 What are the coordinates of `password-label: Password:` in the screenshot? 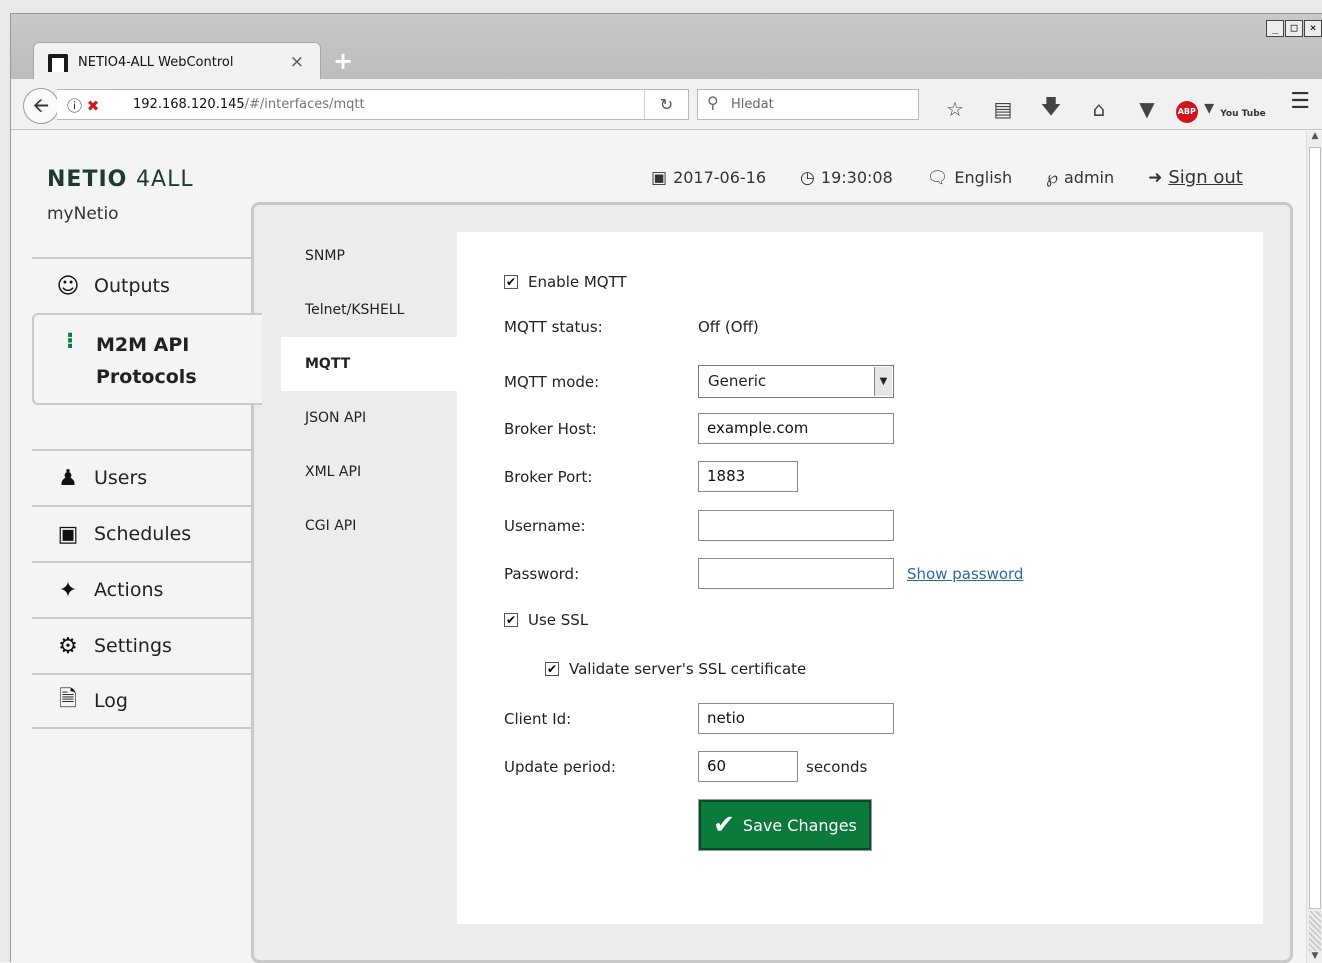 It's located at (542, 573).